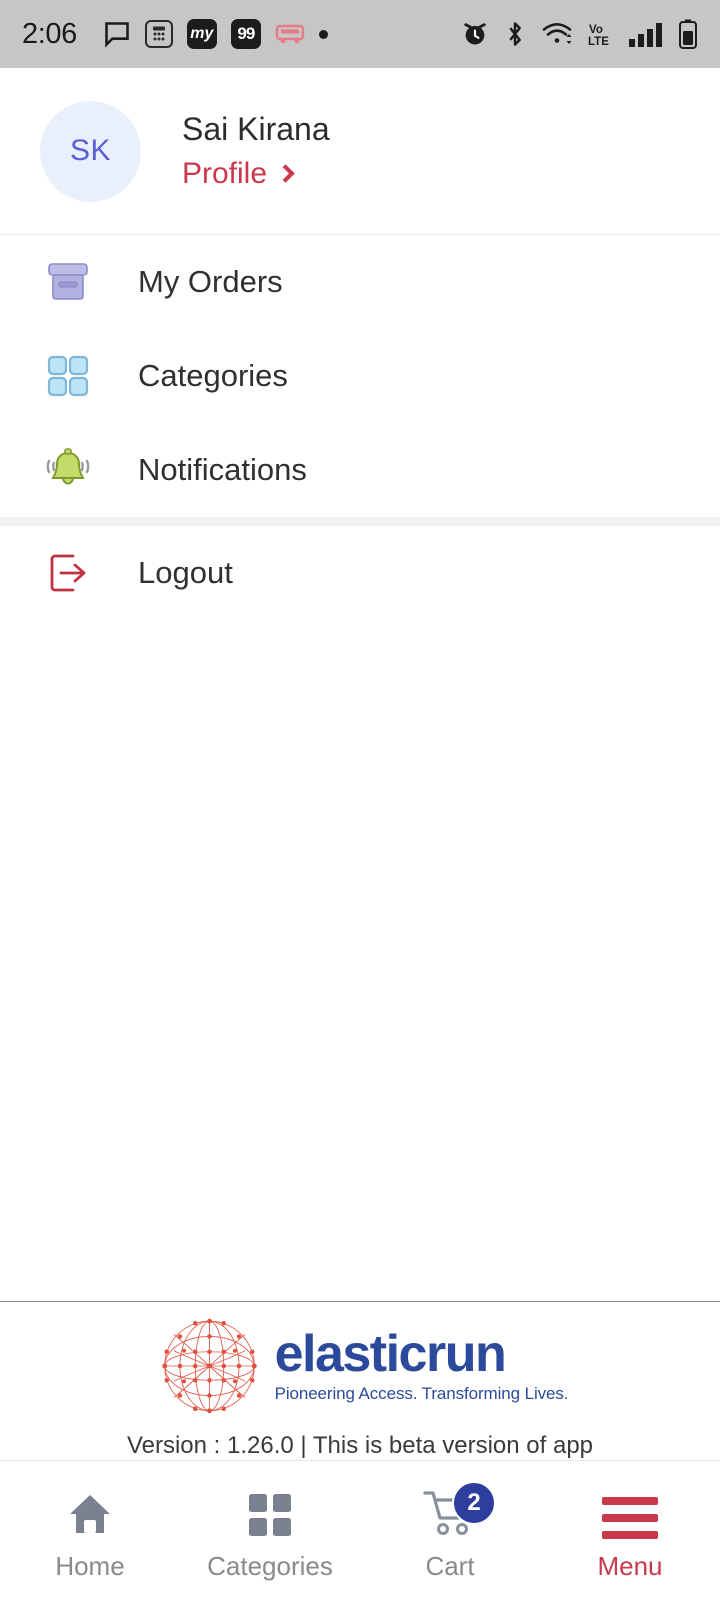 This screenshot has height=1600, width=720. I want to click on profile-link-label: Profile, so click(225, 173).